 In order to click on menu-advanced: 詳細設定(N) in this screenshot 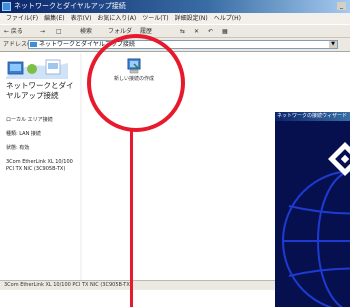, I will do `click(191, 18)`.